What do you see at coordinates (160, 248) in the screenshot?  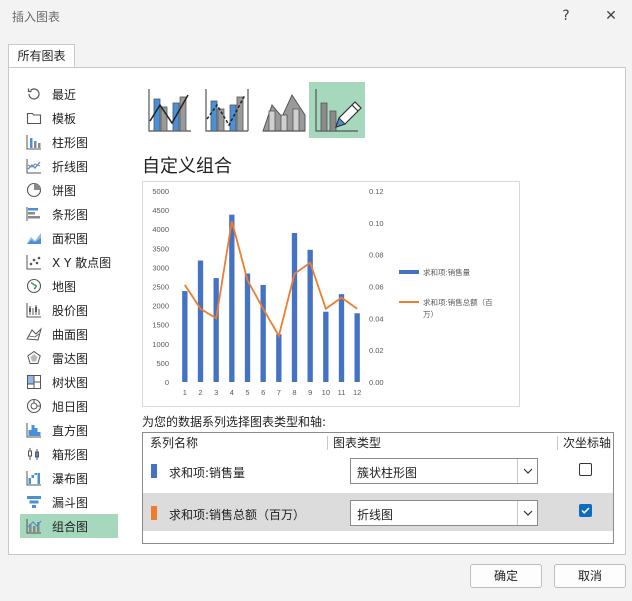 I see `y-tick-label: 3500` at bounding box center [160, 248].